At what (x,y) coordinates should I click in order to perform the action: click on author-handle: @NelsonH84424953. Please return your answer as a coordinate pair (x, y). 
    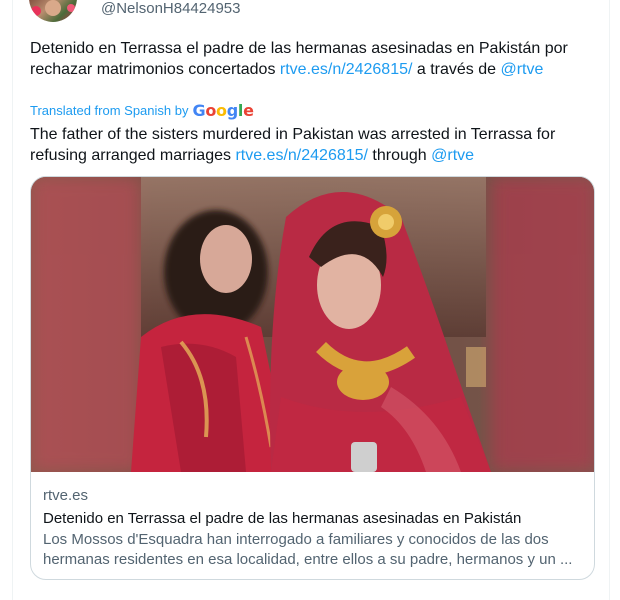
    Looking at the image, I should click on (171, 8).